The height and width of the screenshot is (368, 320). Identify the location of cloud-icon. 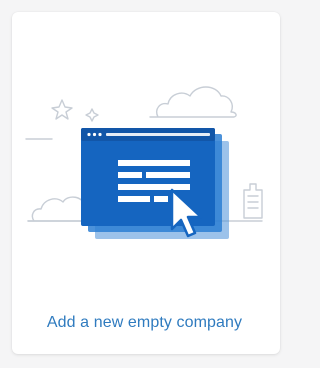
(193, 102).